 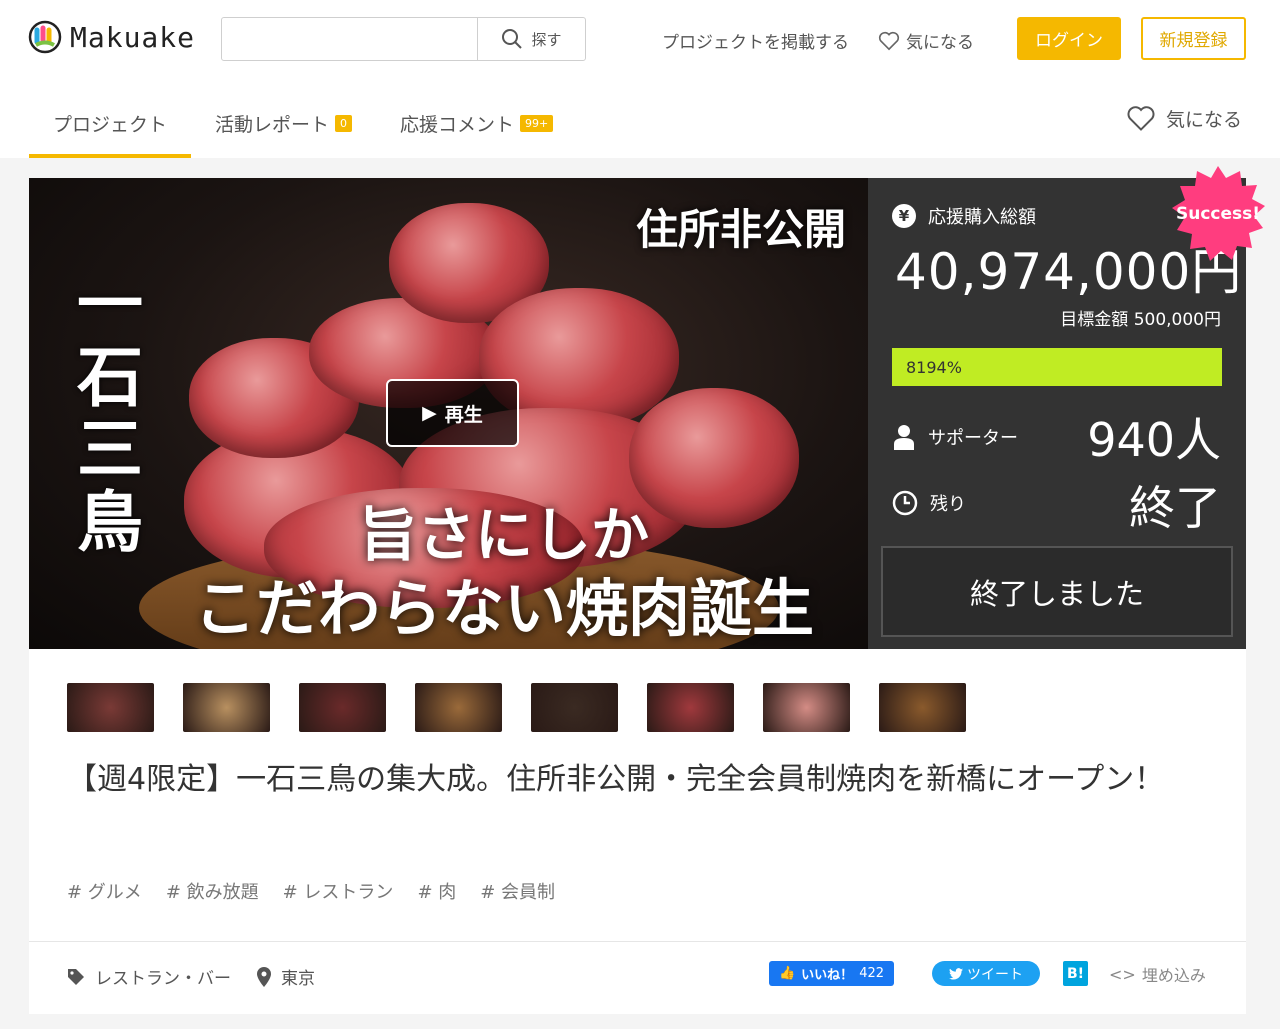 I want to click on tag-link: # 飲み放題, so click(x=212, y=891).